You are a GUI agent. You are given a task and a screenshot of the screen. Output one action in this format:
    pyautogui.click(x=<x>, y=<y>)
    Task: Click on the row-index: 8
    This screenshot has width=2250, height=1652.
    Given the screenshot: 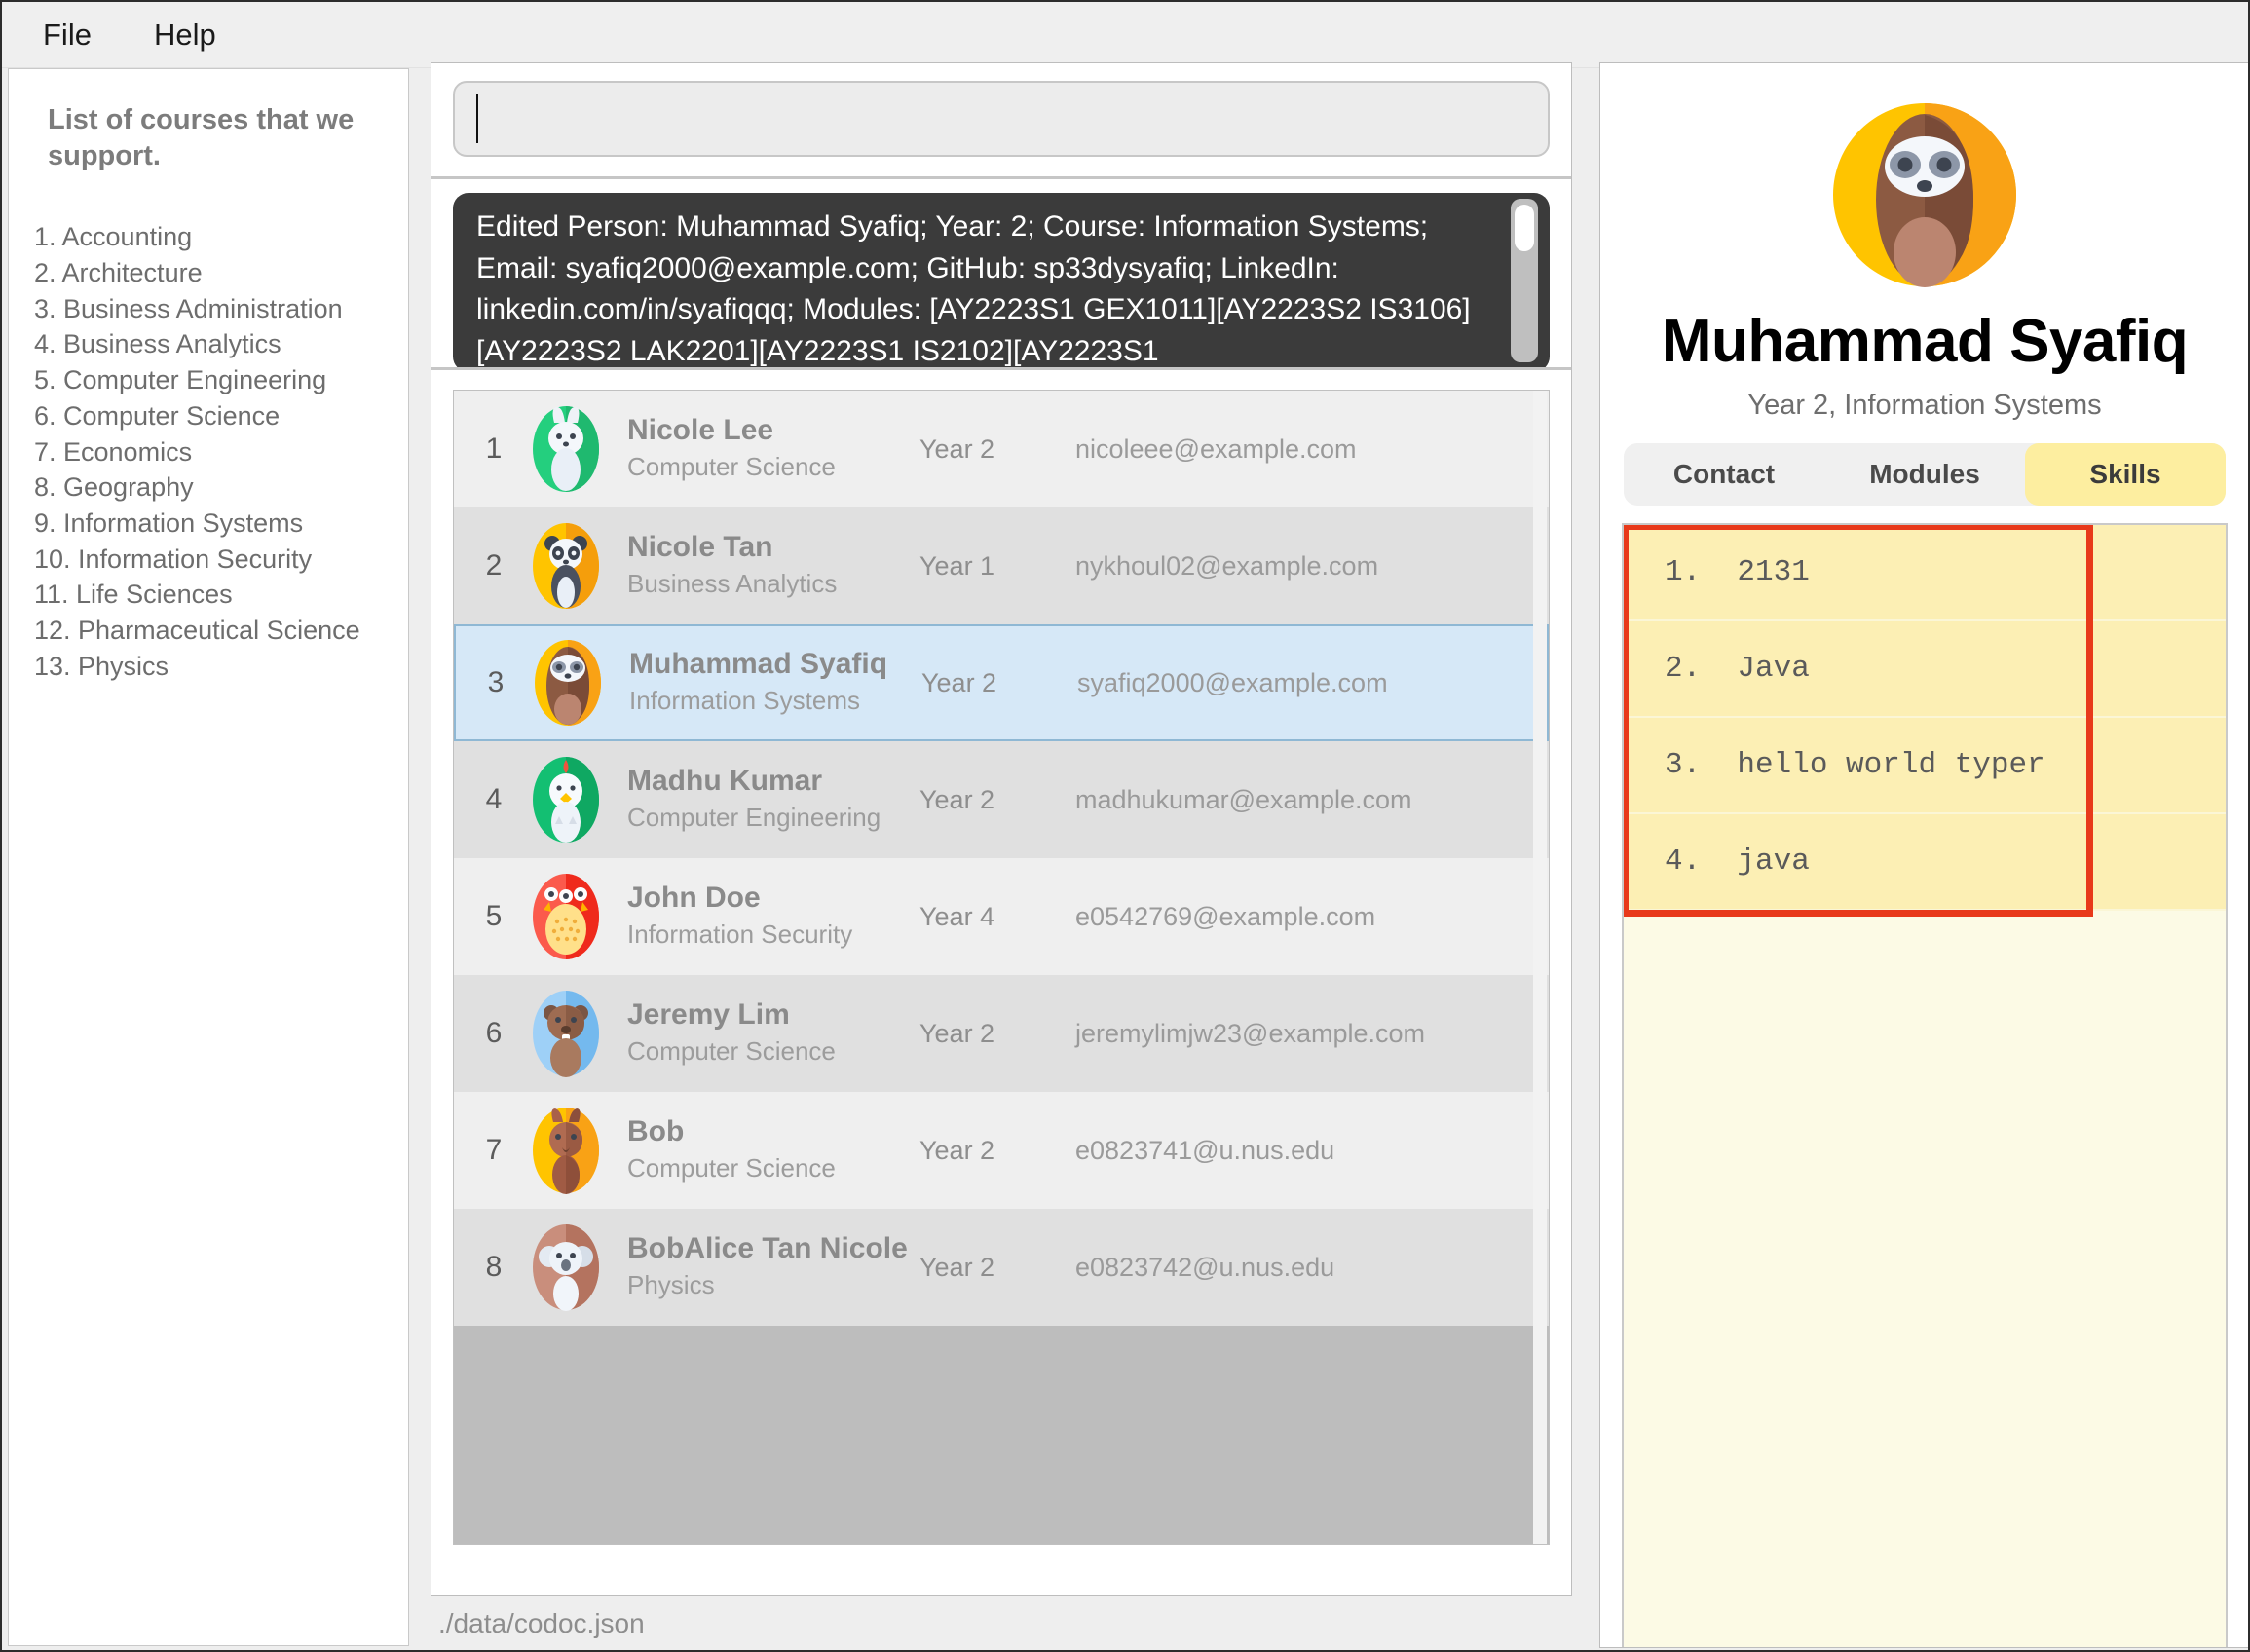 What is the action you would take?
    pyautogui.click(x=494, y=1267)
    